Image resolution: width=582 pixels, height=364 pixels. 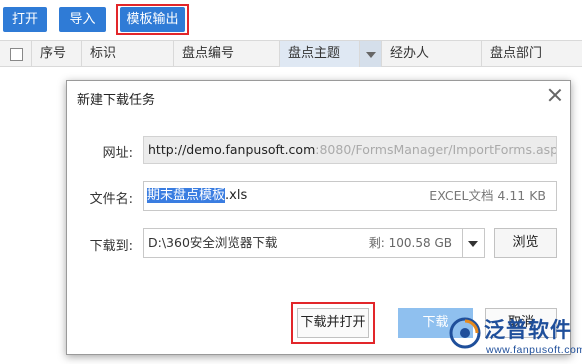 I want to click on dialog-title: 新建下载任务, so click(x=116, y=100).